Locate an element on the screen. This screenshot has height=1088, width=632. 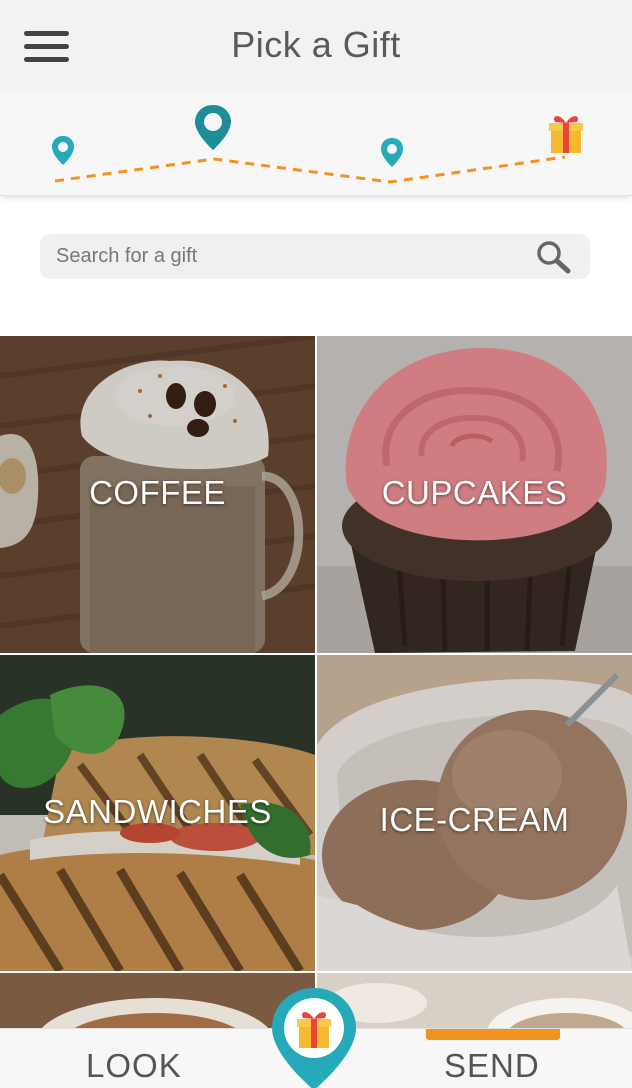
active-tab-indicator is located at coordinates (493, 1034).